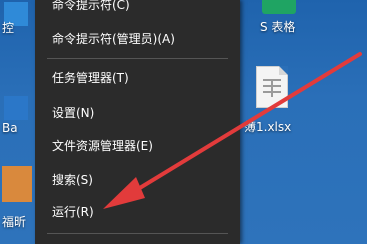 This screenshot has height=244, width=367. I want to click on spreadsheet-app-icon, so click(279, 7).